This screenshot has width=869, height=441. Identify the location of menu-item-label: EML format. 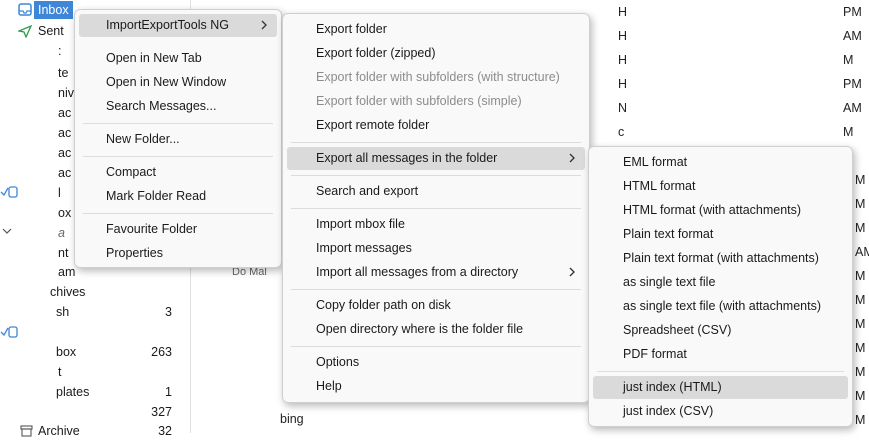
(655, 162).